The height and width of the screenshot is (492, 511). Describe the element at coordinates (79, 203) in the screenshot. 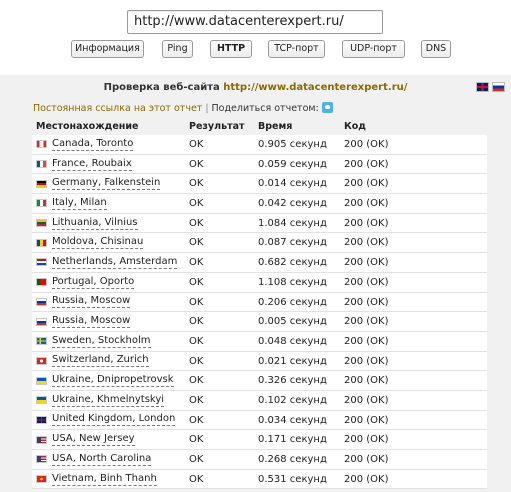

I see `location-link: Italy, Milan` at that location.